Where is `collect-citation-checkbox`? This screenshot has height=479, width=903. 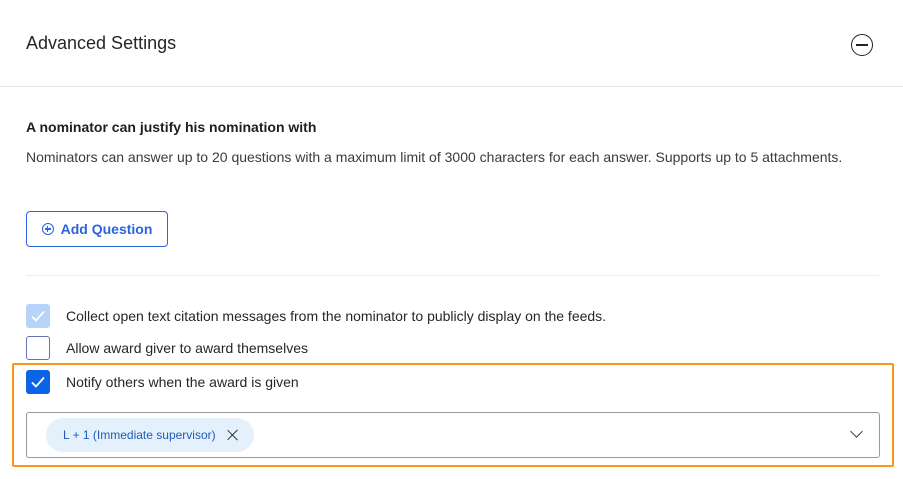
collect-citation-checkbox is located at coordinates (38, 316).